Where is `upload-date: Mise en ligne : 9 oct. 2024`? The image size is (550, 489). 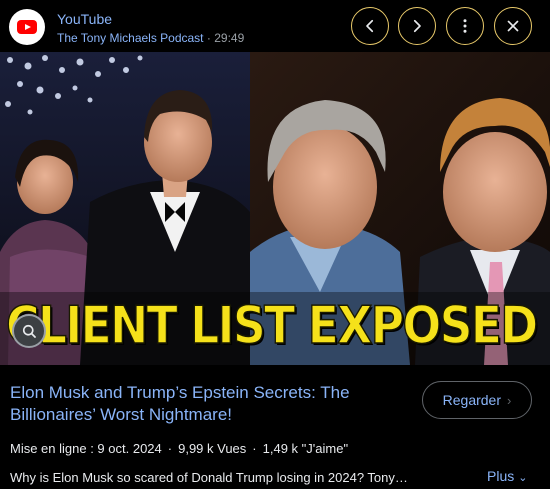 upload-date: Mise en ligne : 9 oct. 2024 is located at coordinates (86, 448).